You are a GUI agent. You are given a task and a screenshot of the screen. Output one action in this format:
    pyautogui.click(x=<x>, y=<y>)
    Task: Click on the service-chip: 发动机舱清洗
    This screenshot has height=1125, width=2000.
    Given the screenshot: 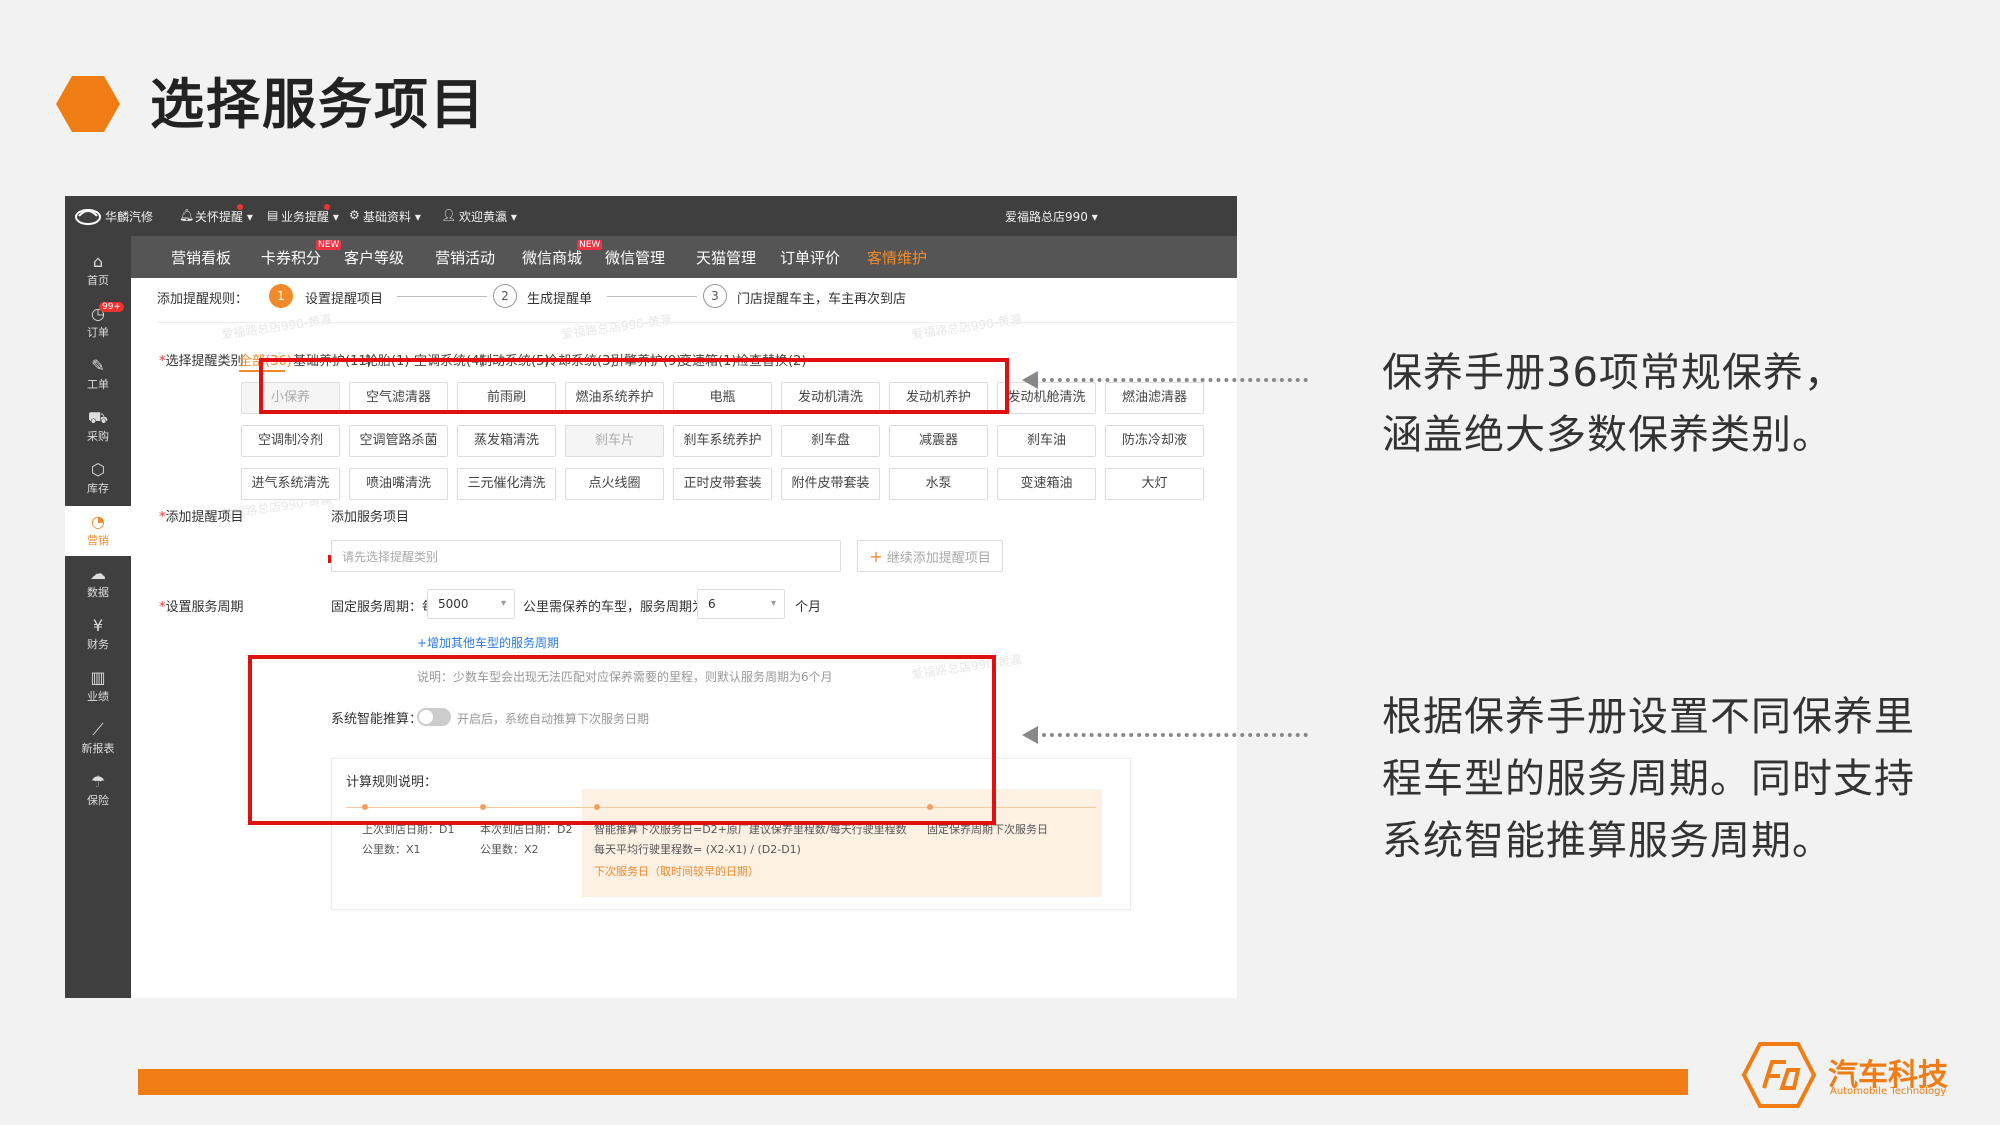 What is the action you would take?
    pyautogui.click(x=1046, y=398)
    